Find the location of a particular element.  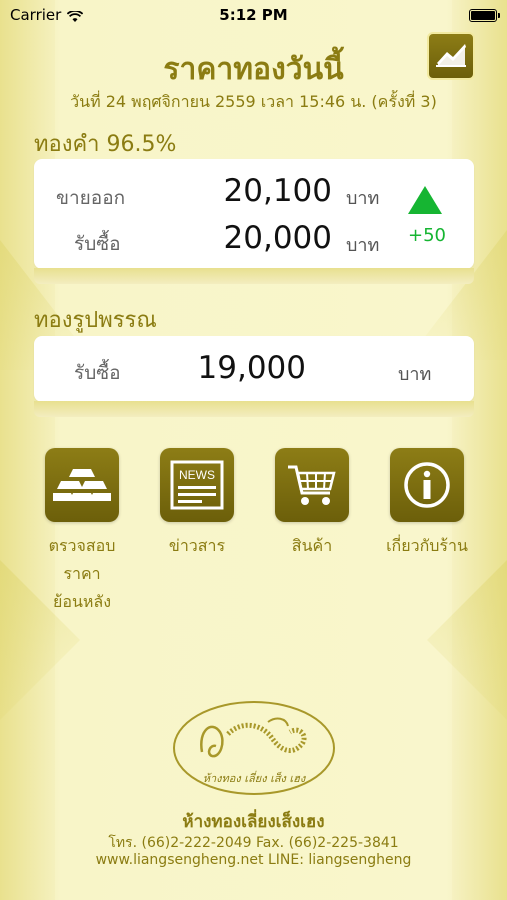

news-icon: NEWS is located at coordinates (197, 485).